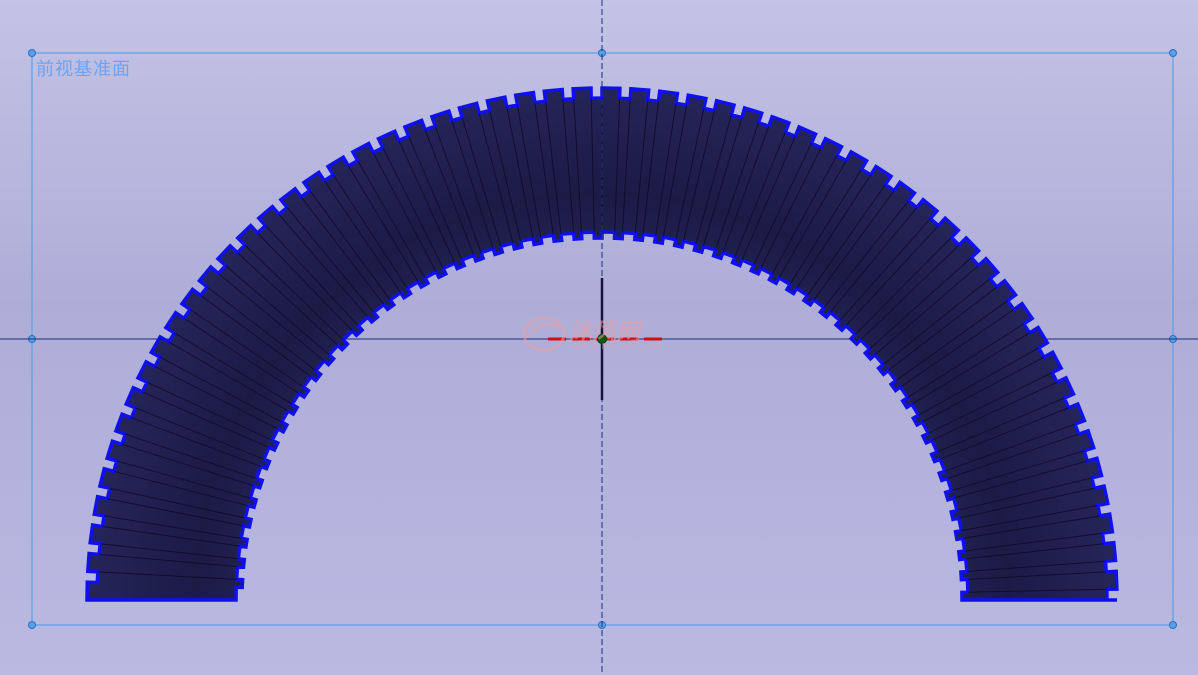 This screenshot has height=675, width=1198. I want to click on front-plane-label: 前视基准面, so click(83, 68).